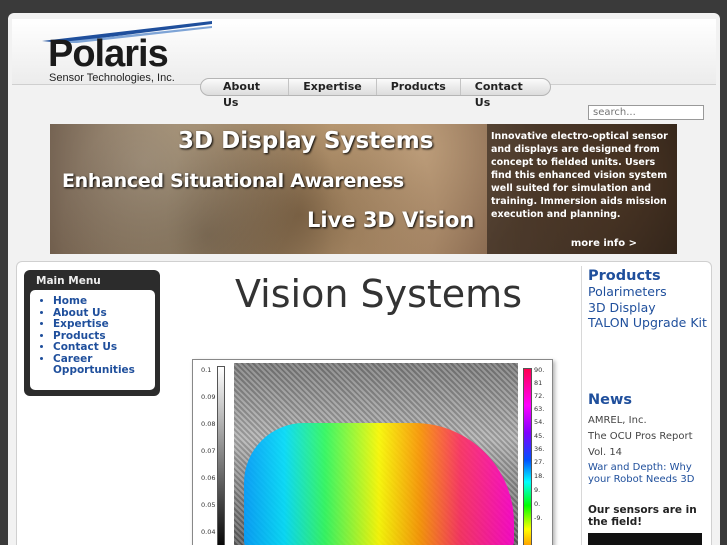 The height and width of the screenshot is (545, 727). What do you see at coordinates (539, 370) in the screenshot?
I see `color-scale-tick: 90.` at bounding box center [539, 370].